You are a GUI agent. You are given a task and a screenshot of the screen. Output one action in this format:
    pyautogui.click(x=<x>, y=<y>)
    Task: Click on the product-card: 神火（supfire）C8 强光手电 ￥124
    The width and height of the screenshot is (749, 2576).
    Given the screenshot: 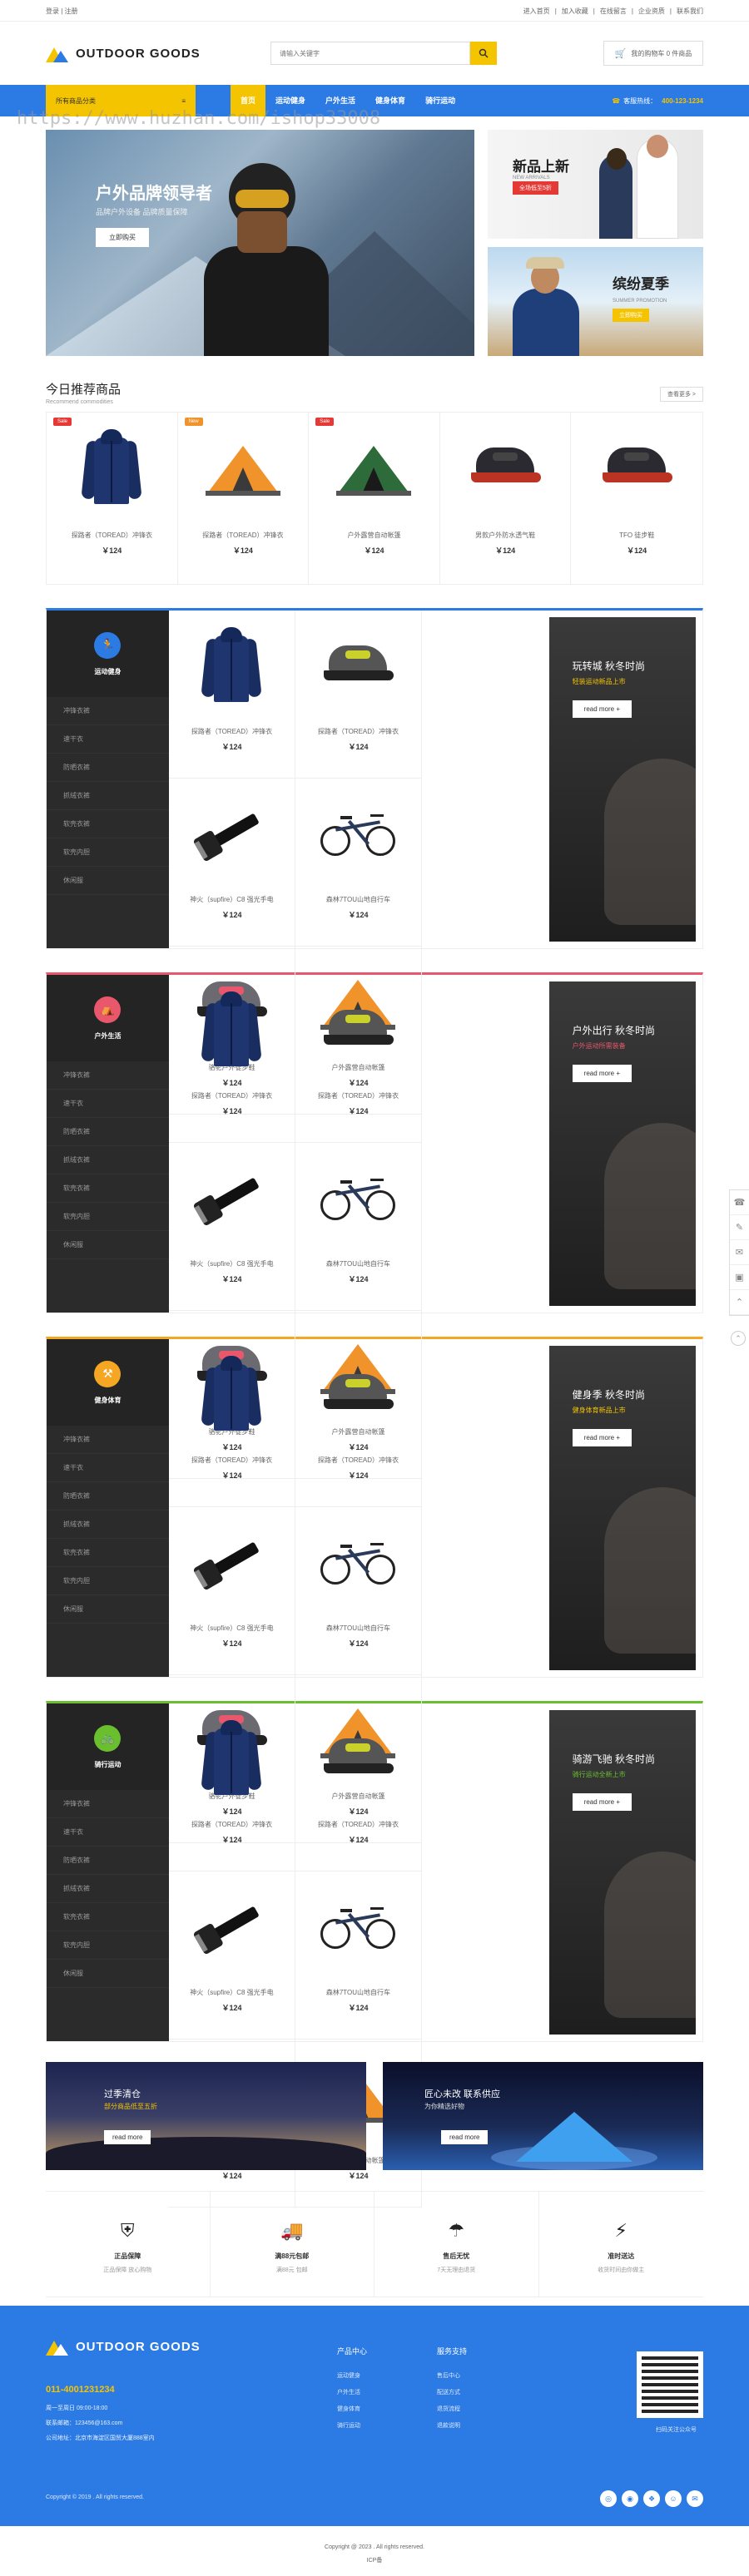 What is the action you would take?
    pyautogui.click(x=231, y=1955)
    